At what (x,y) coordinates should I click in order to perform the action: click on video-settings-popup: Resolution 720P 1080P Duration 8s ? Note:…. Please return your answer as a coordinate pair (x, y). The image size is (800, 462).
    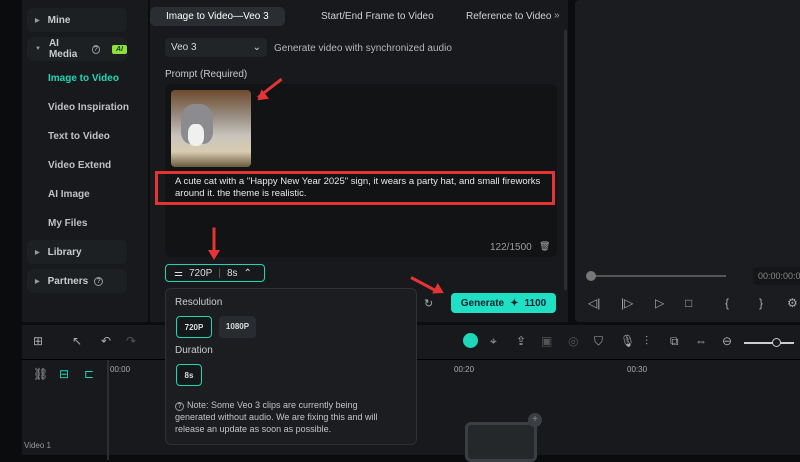
    Looking at the image, I should click on (291, 366).